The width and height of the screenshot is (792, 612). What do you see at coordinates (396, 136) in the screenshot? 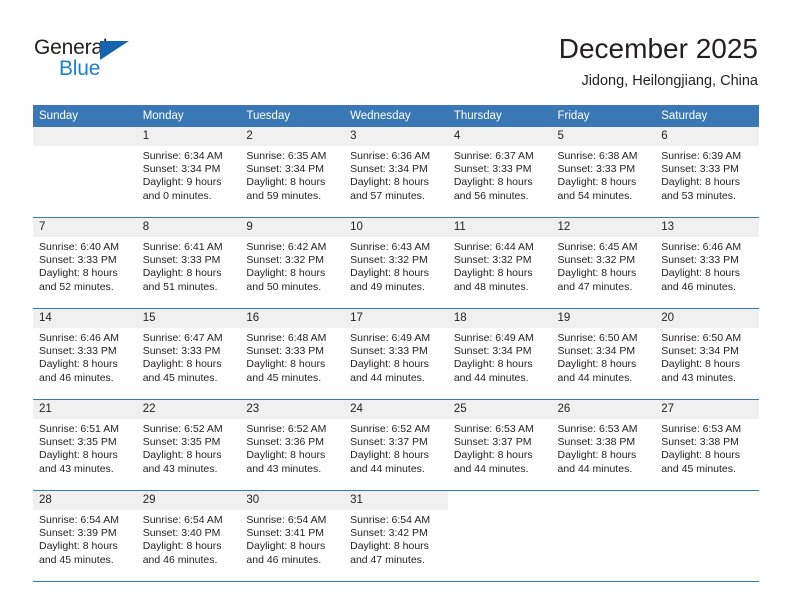
I see `day-number: 3` at bounding box center [396, 136].